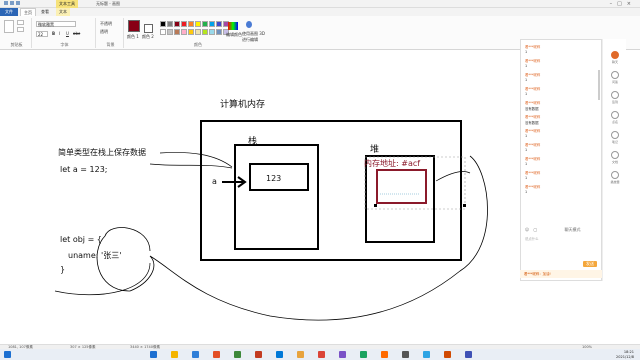 This screenshot has width=640, height=360. I want to click on underline-button: U, so click(67, 33).